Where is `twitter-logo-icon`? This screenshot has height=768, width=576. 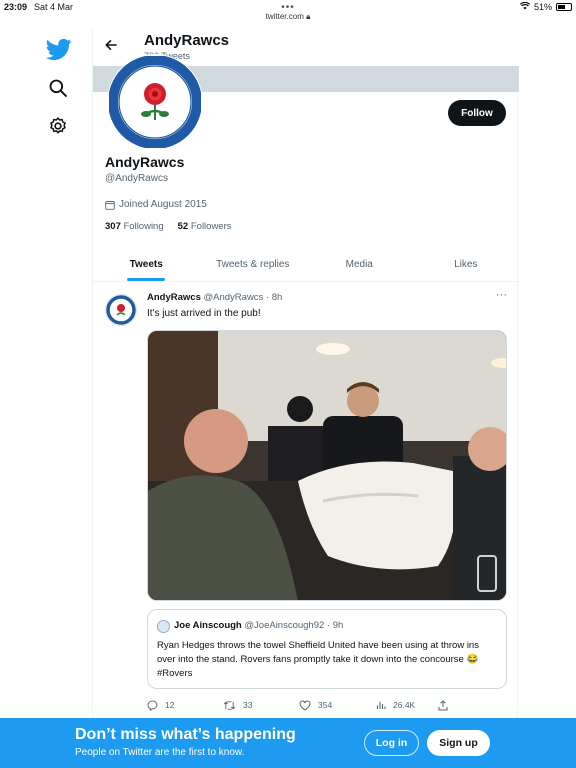 twitter-logo-icon is located at coordinates (59, 49).